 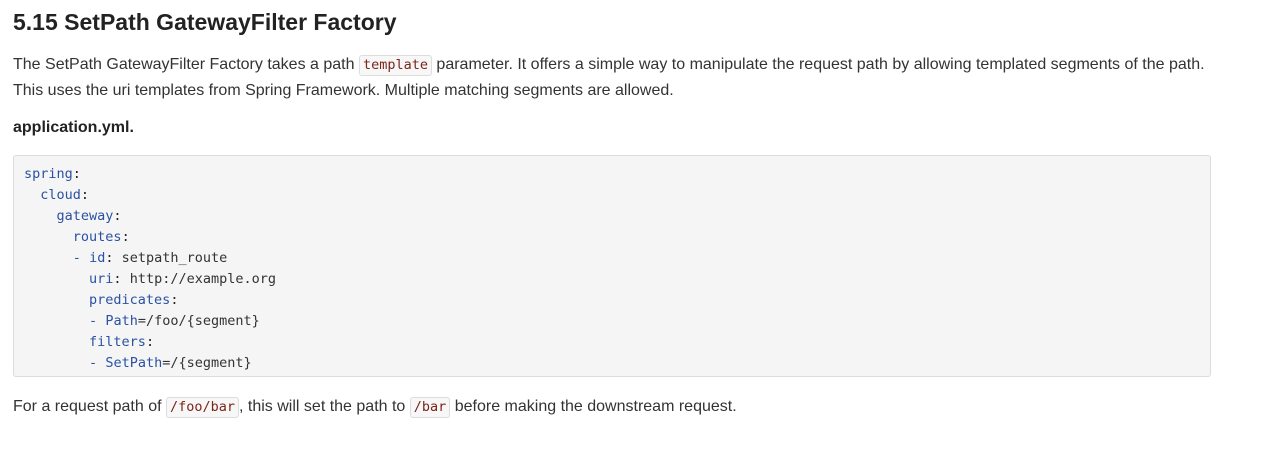 What do you see at coordinates (205, 22) in the screenshot?
I see `section-heading: 5.15 SetPath GatewayFilter Factory` at bounding box center [205, 22].